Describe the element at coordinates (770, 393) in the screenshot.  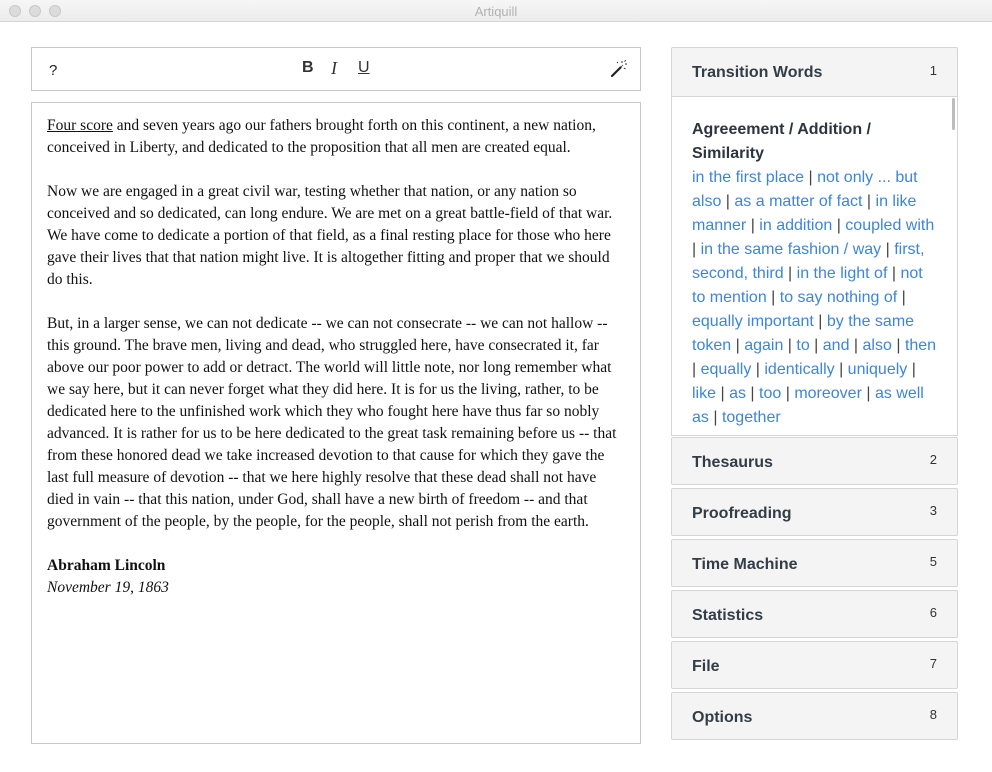
I see `transition-phrase-link: too` at that location.